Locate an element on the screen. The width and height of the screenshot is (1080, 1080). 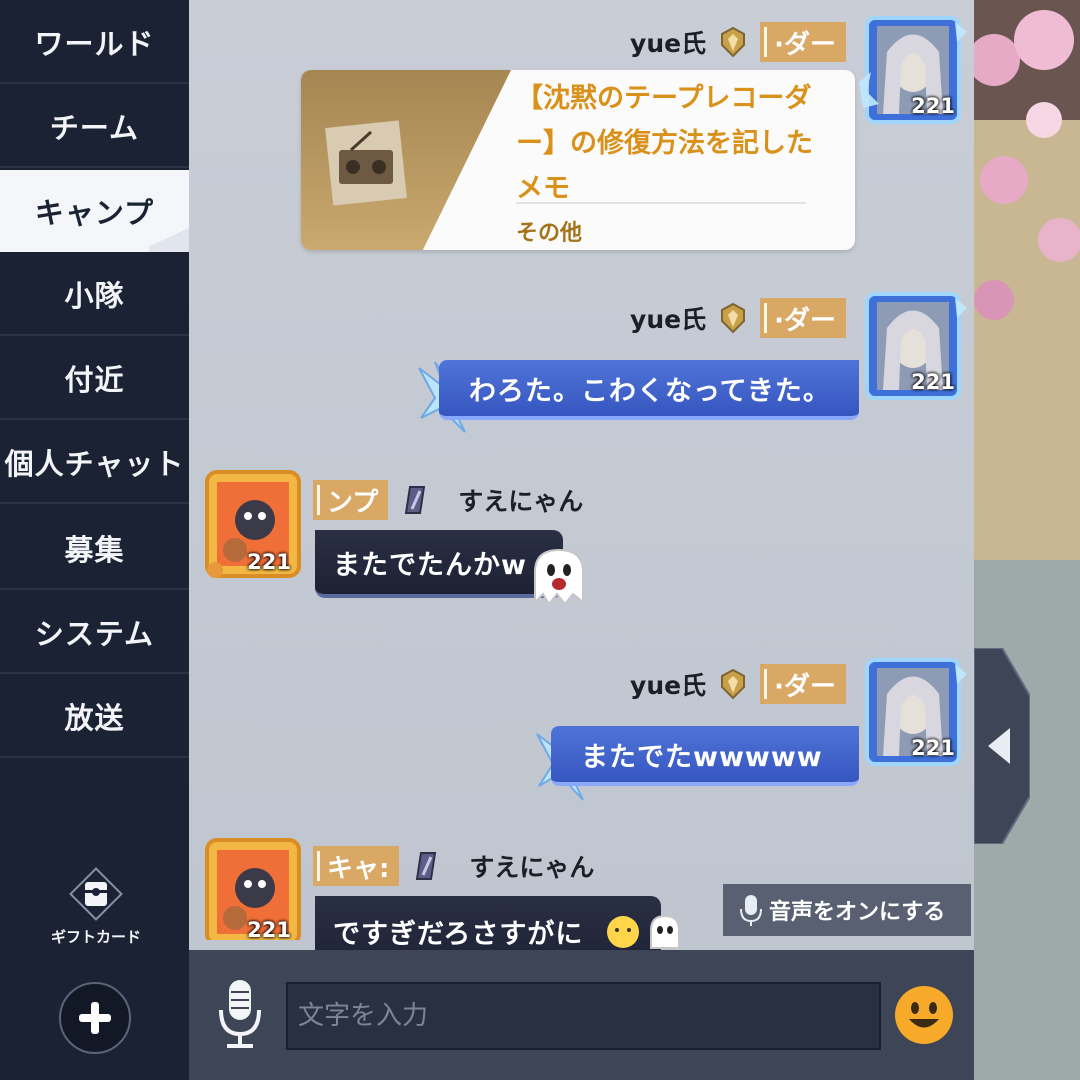
rank-badge: ンプ is located at coordinates (351, 500).